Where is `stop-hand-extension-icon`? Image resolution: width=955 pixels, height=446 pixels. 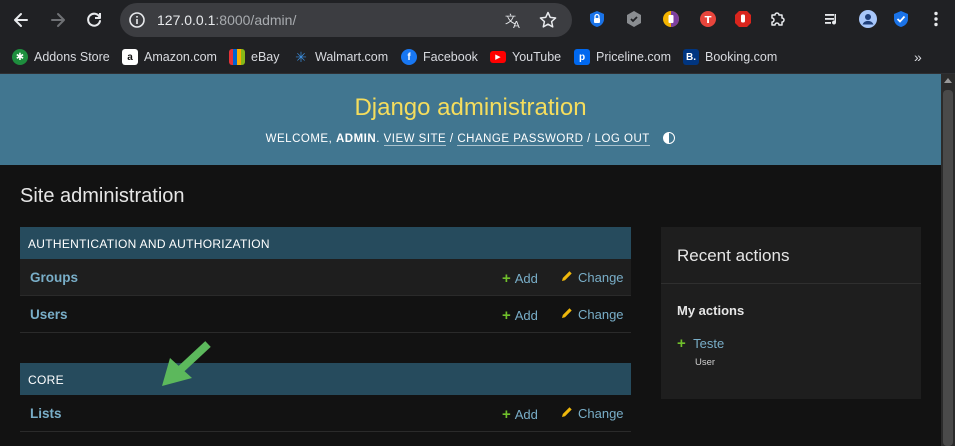
stop-hand-extension-icon is located at coordinates (743, 19).